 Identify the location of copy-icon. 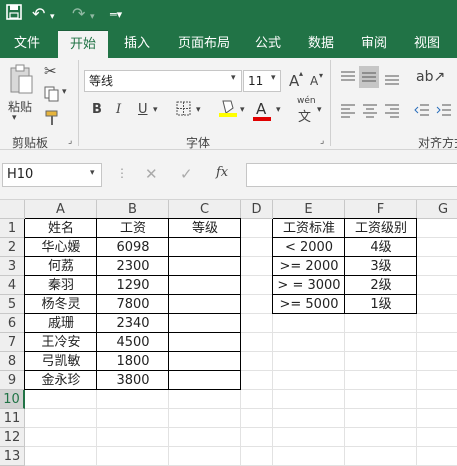
(52, 96).